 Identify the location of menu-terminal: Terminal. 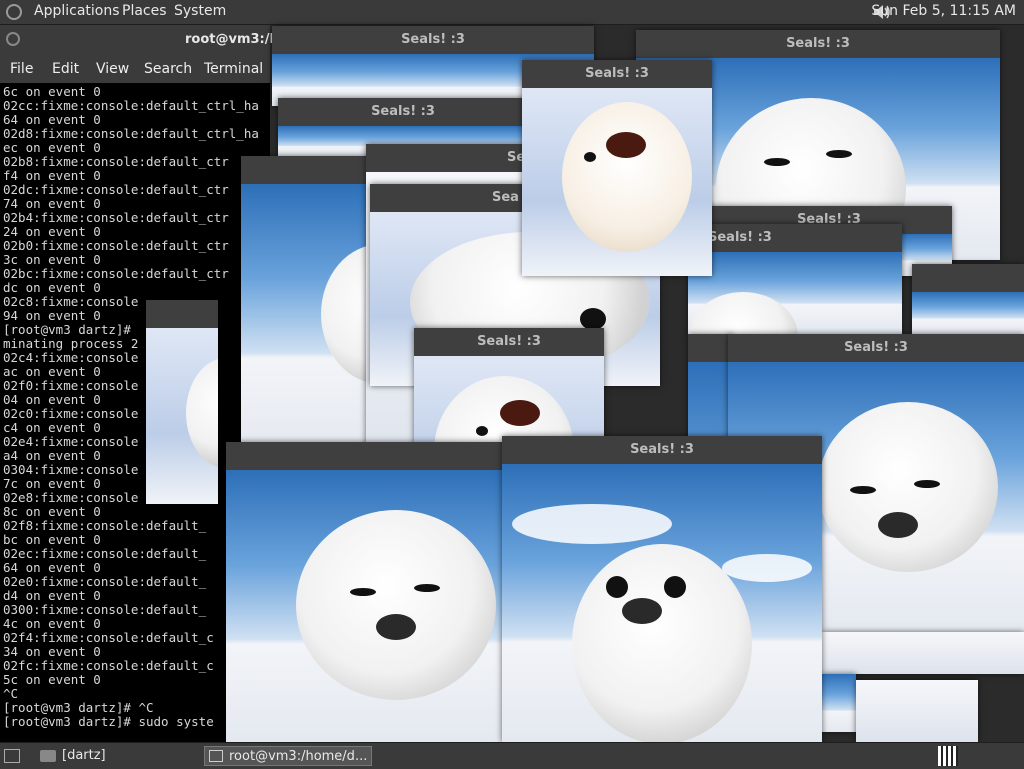
(233, 69).